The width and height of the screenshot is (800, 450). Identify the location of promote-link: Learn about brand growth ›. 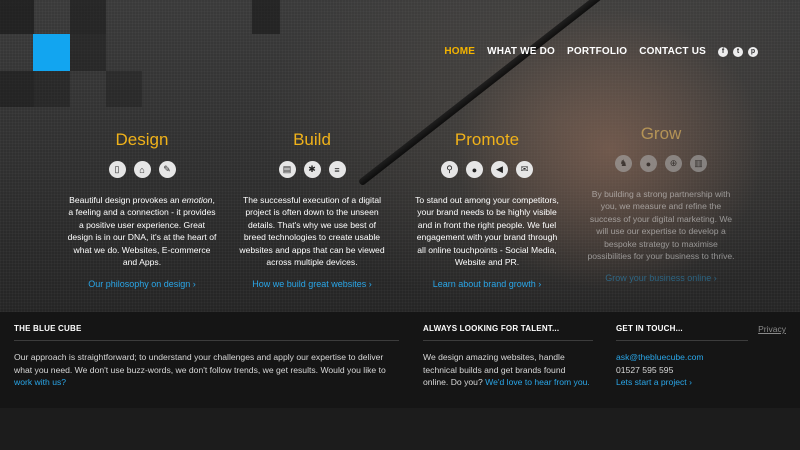
(487, 284).